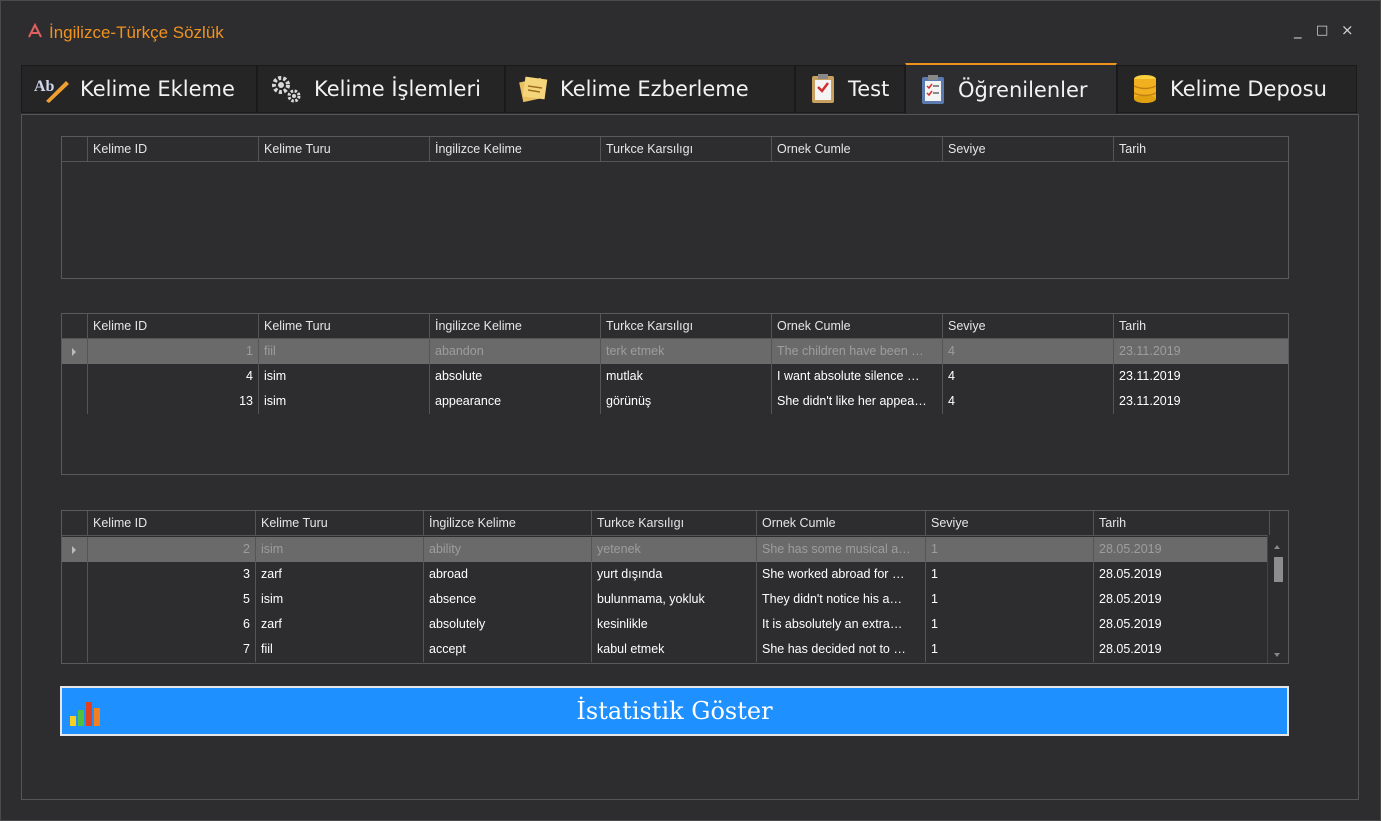  What do you see at coordinates (673, 574) in the screenshot?
I see `cell-turkce-karsiligi: yurt dışında` at bounding box center [673, 574].